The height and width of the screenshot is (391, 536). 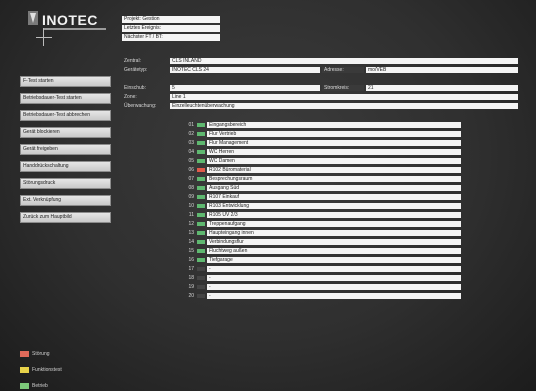 I want to click on circuit-row: 19 -, so click(x=323, y=287).